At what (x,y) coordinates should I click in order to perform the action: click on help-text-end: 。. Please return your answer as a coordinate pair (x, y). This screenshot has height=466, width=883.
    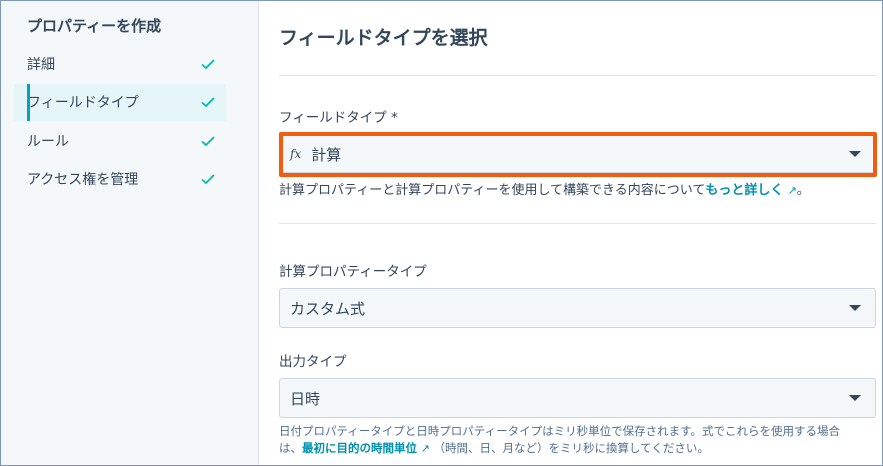
    Looking at the image, I should click on (803, 190).